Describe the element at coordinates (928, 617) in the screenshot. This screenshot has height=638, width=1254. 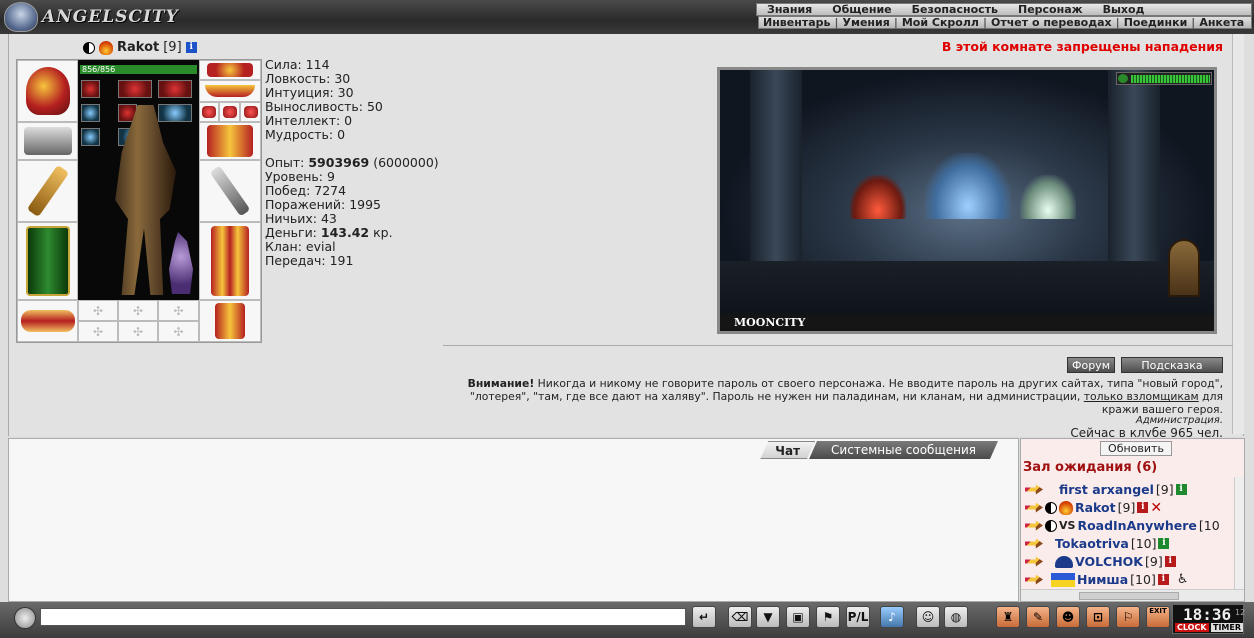
I see `smiley-icon: ☺` at that location.